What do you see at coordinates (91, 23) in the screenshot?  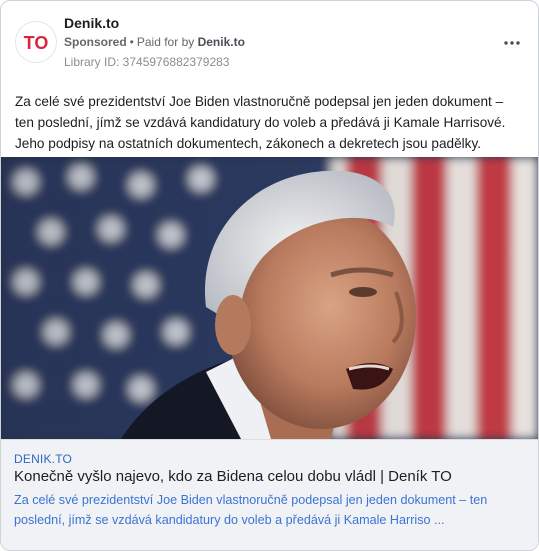 I see `page-name: Denik.to` at bounding box center [91, 23].